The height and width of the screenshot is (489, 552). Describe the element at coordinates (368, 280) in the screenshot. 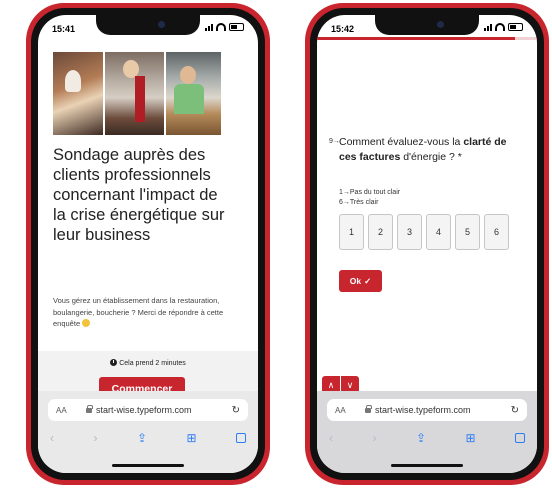

I see `check-icon: ✓` at that location.